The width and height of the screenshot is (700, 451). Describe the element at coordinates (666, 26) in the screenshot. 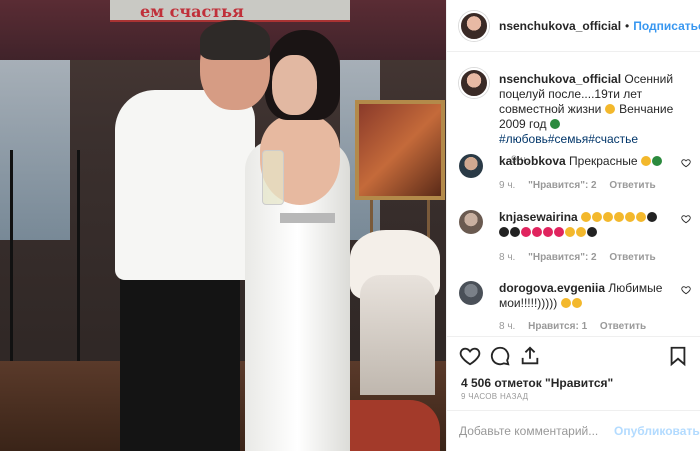

I see `follow-button: Подписаться` at that location.